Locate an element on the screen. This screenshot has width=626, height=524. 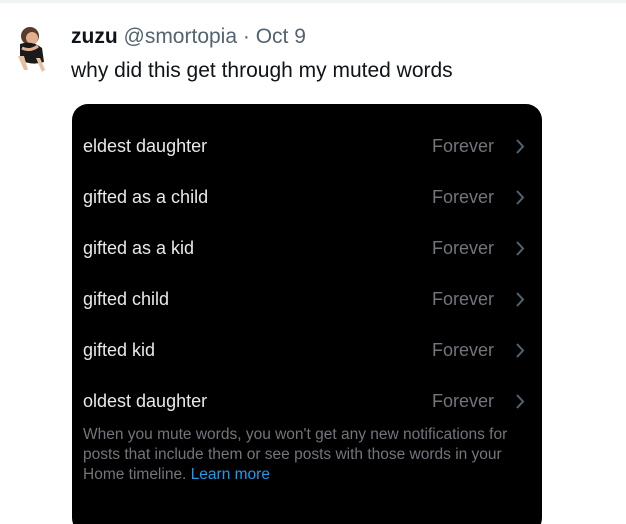
avatar-image is located at coordinates (32, 48).